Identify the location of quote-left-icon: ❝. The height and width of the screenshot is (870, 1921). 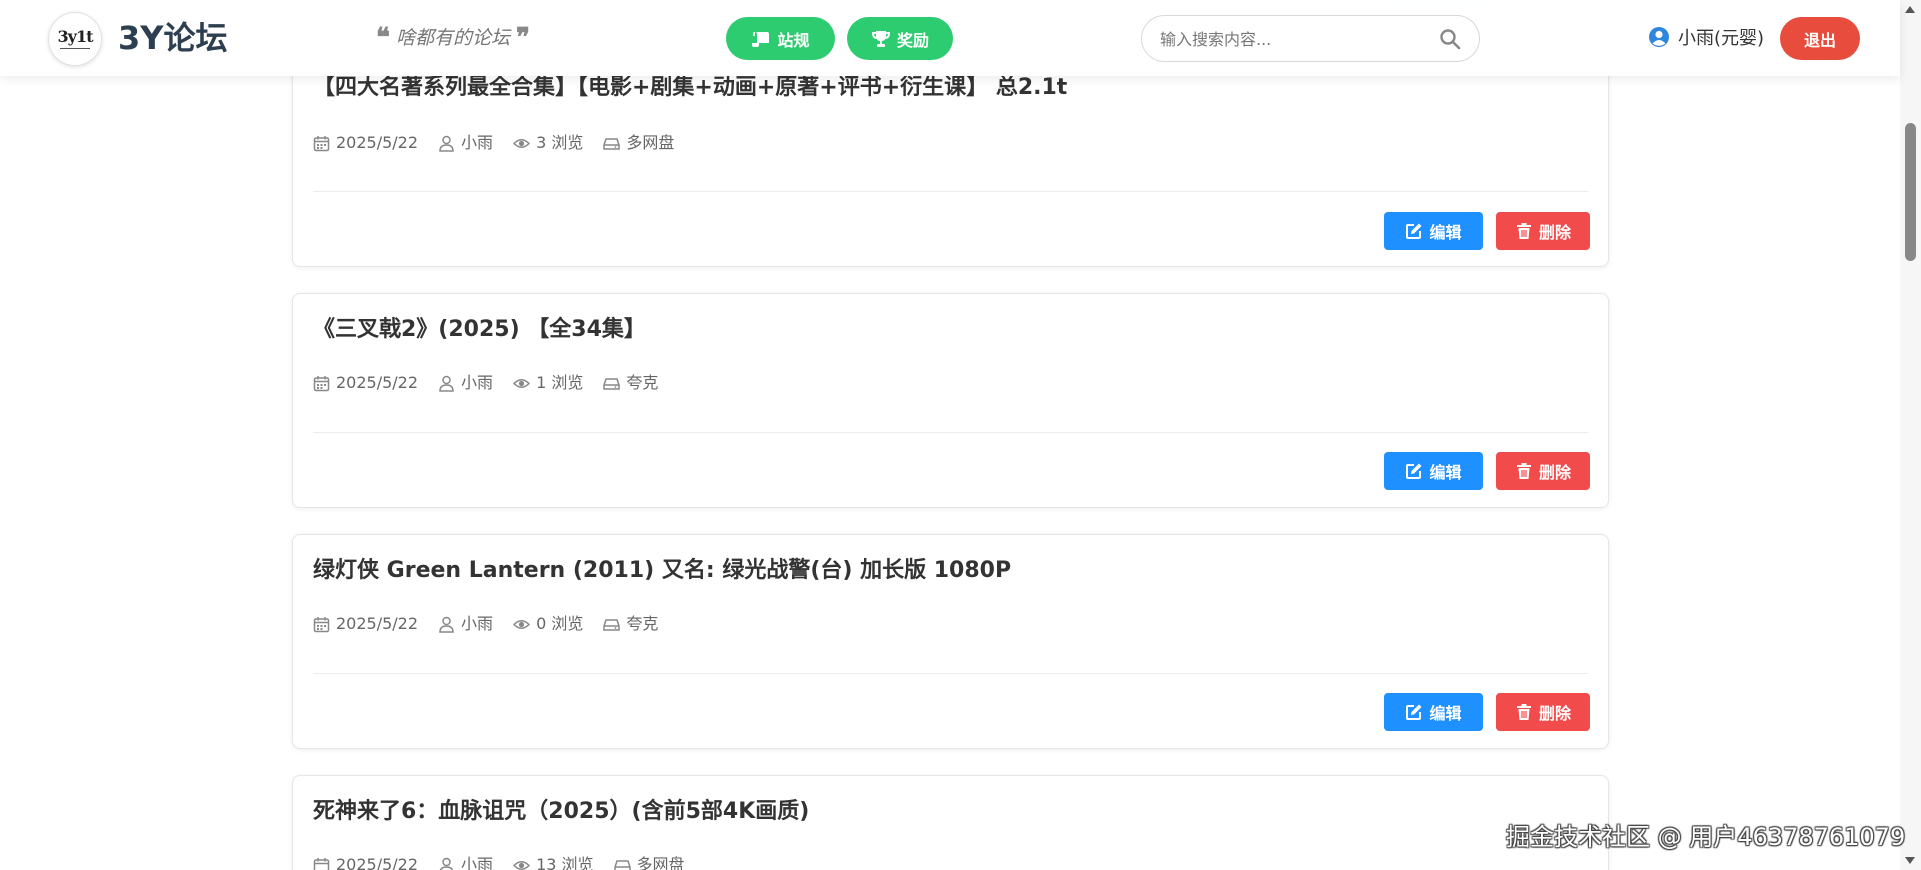
(383, 38).